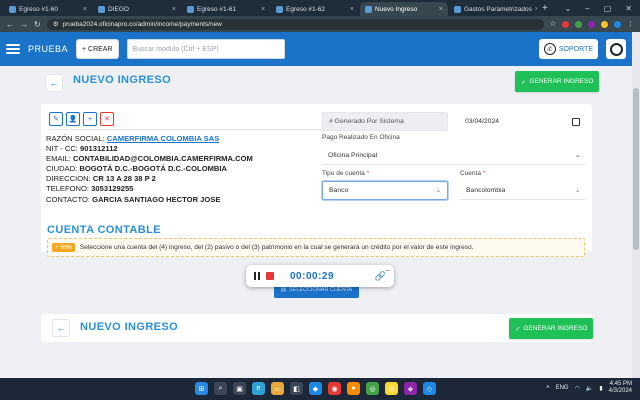  I want to click on chevron-up-icon: ˄, so click(548, 388).